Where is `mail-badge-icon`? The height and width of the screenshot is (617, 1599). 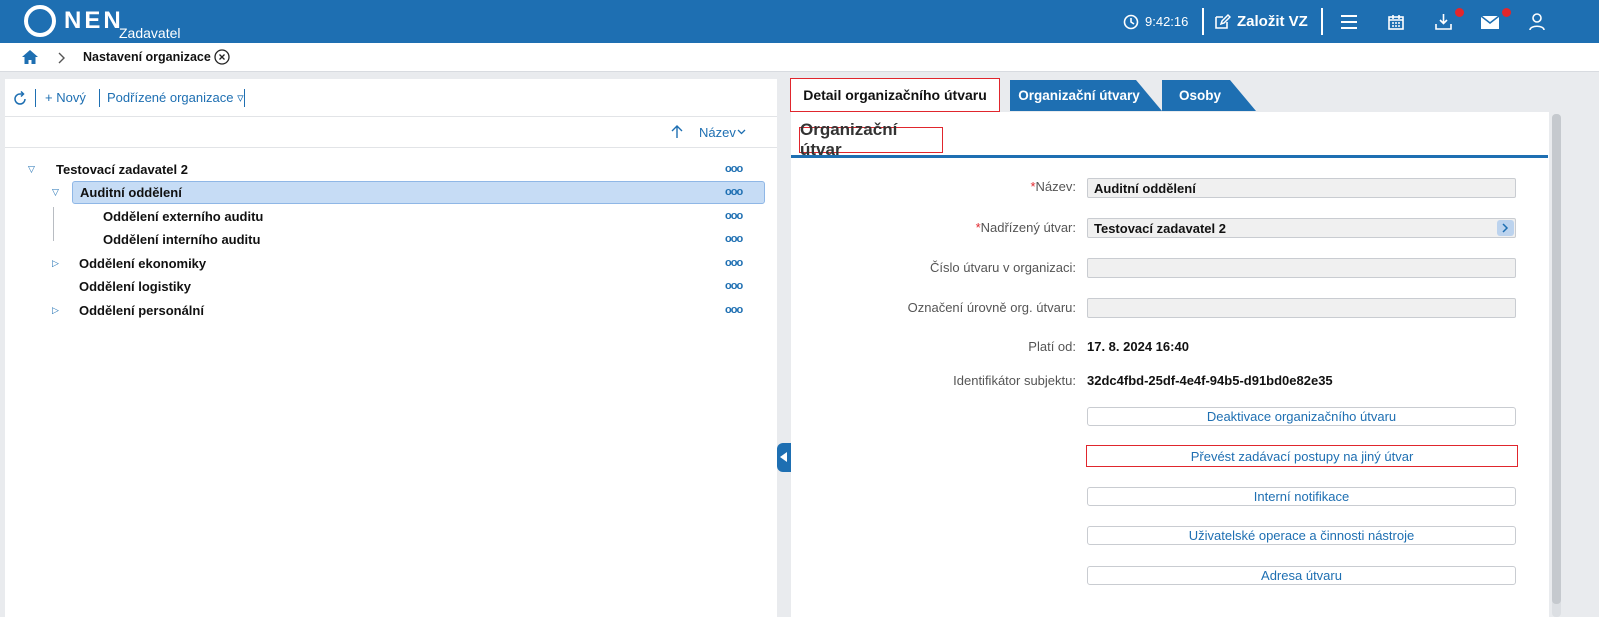 mail-badge-icon is located at coordinates (1506, 12).